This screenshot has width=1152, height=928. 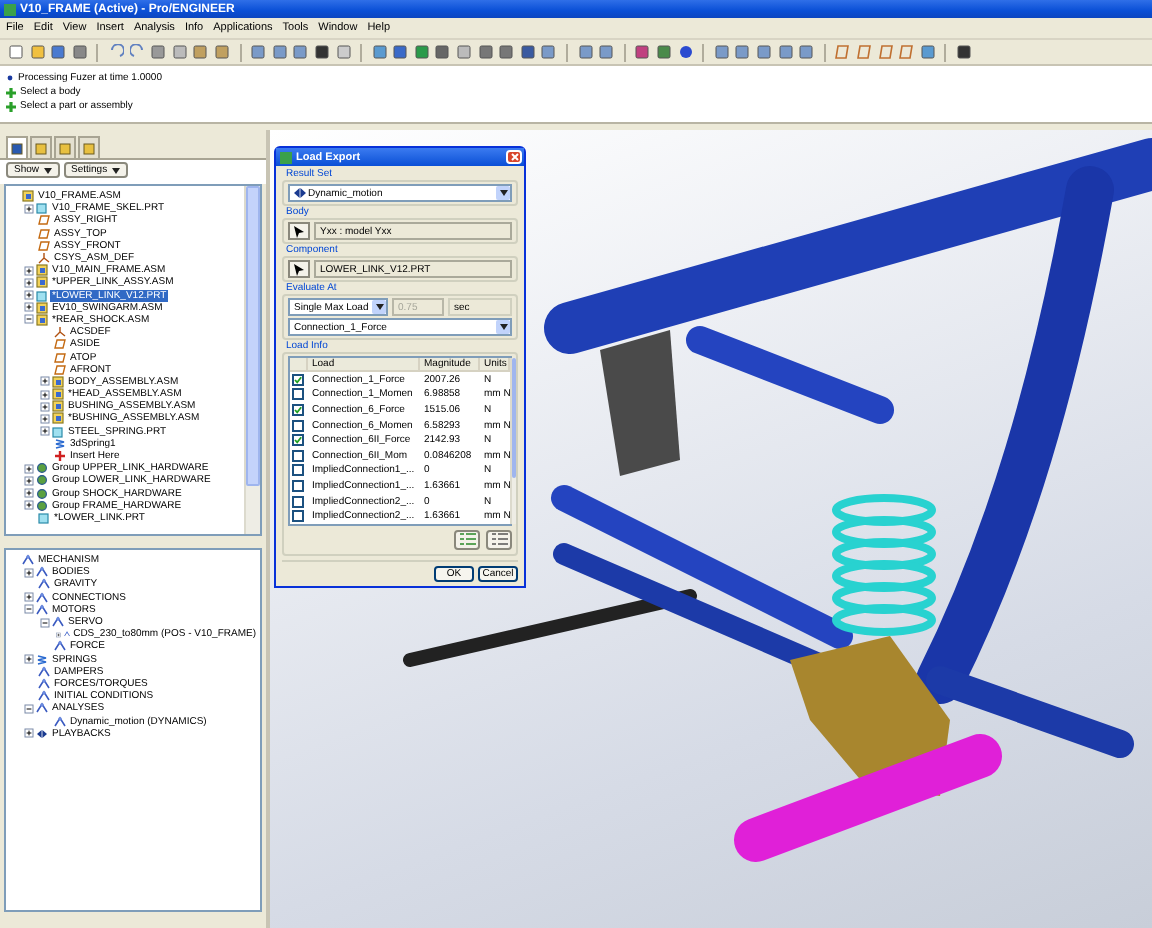 I want to click on bullet-icon, so click(x=10, y=78).